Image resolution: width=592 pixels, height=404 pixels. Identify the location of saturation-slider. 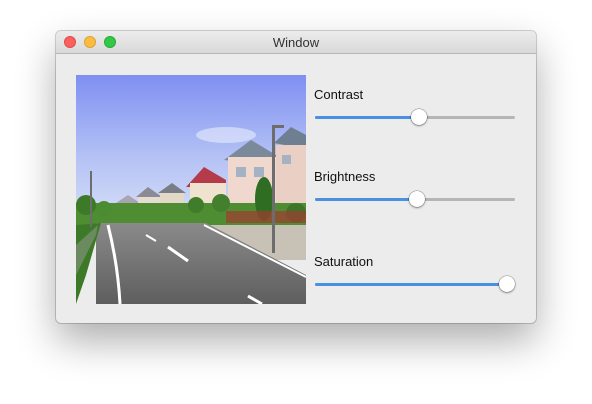
(415, 285).